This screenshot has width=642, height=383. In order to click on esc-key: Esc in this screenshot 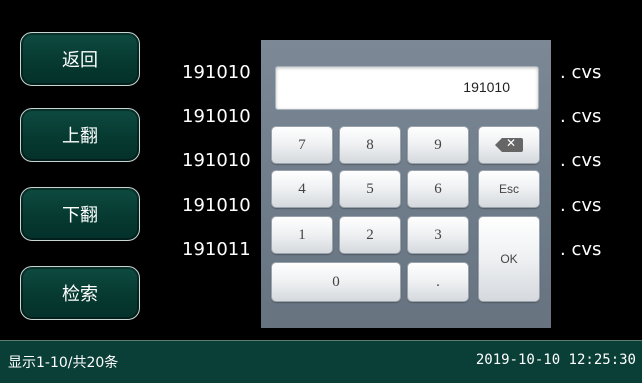, I will do `click(509, 189)`.